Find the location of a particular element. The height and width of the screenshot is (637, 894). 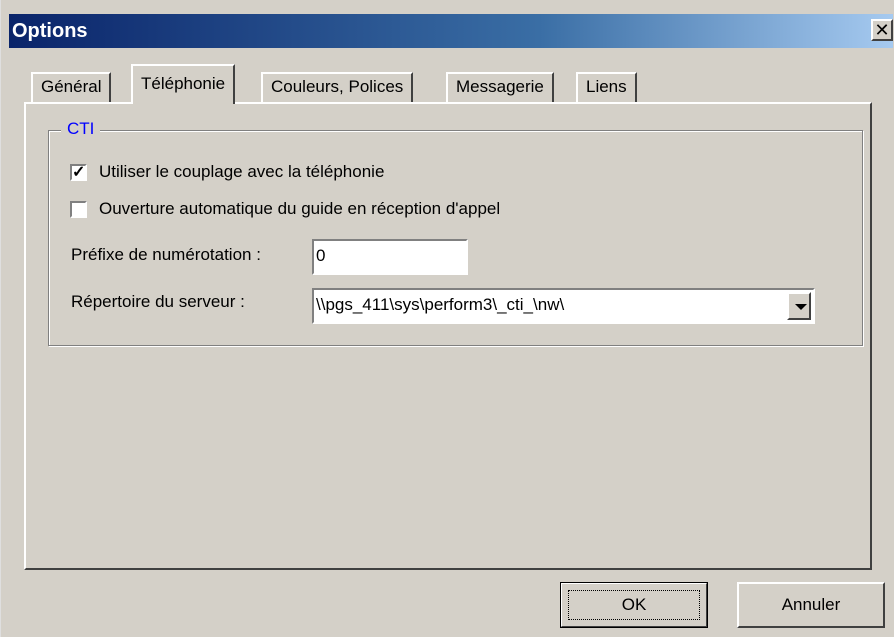

tab-label: Téléphonie is located at coordinates (183, 83).